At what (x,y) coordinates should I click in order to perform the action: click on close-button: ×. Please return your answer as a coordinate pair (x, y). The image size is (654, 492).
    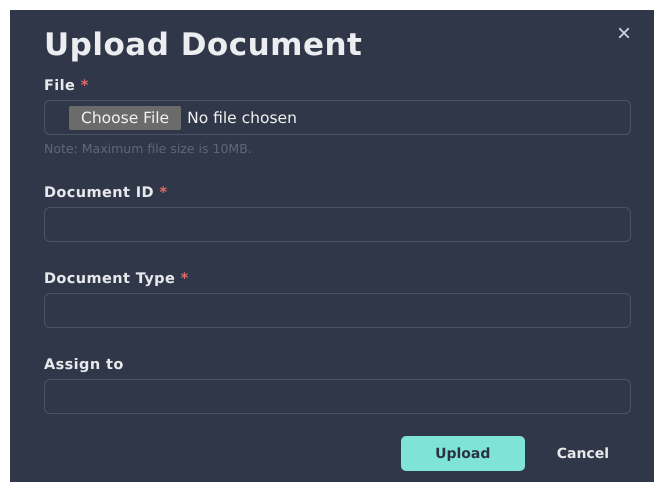
    Looking at the image, I should click on (623, 34).